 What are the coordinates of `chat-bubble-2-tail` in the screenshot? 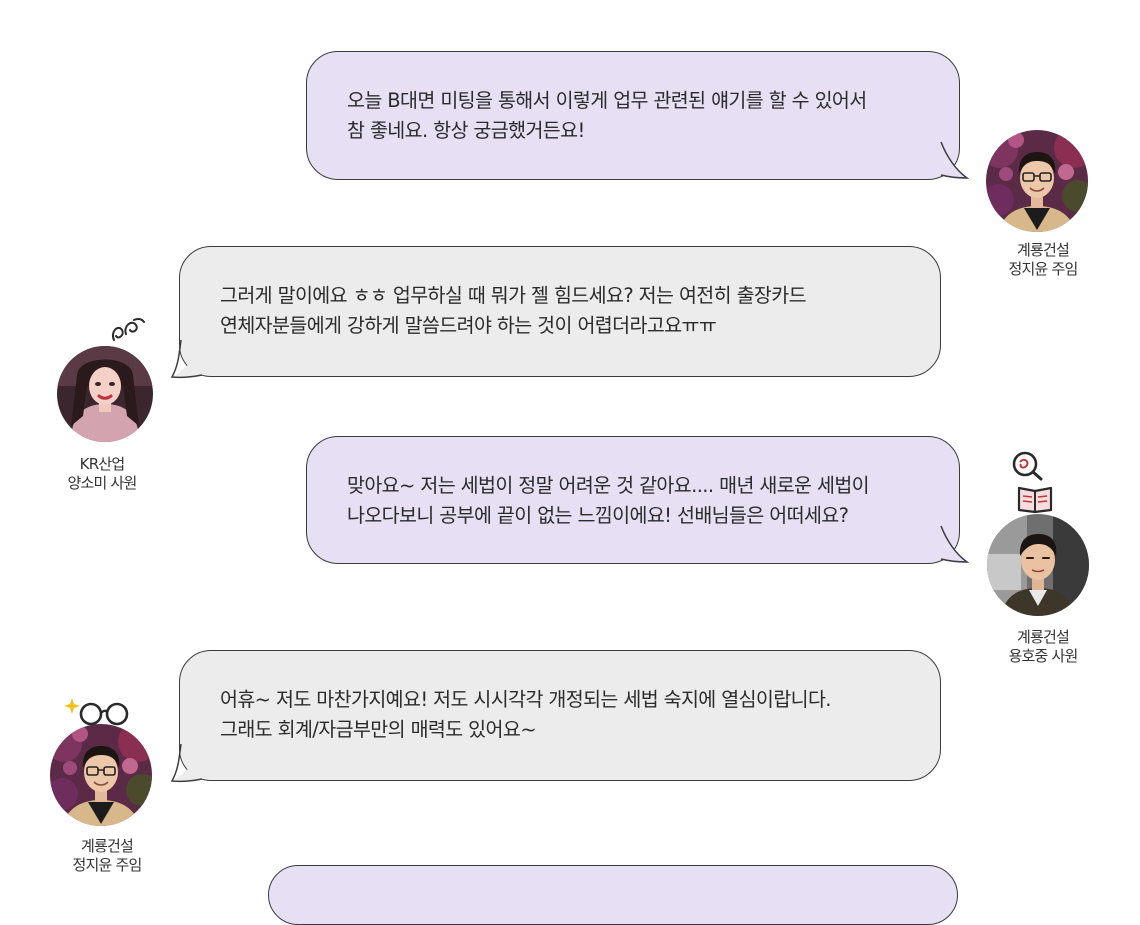 It's located at (188, 357).